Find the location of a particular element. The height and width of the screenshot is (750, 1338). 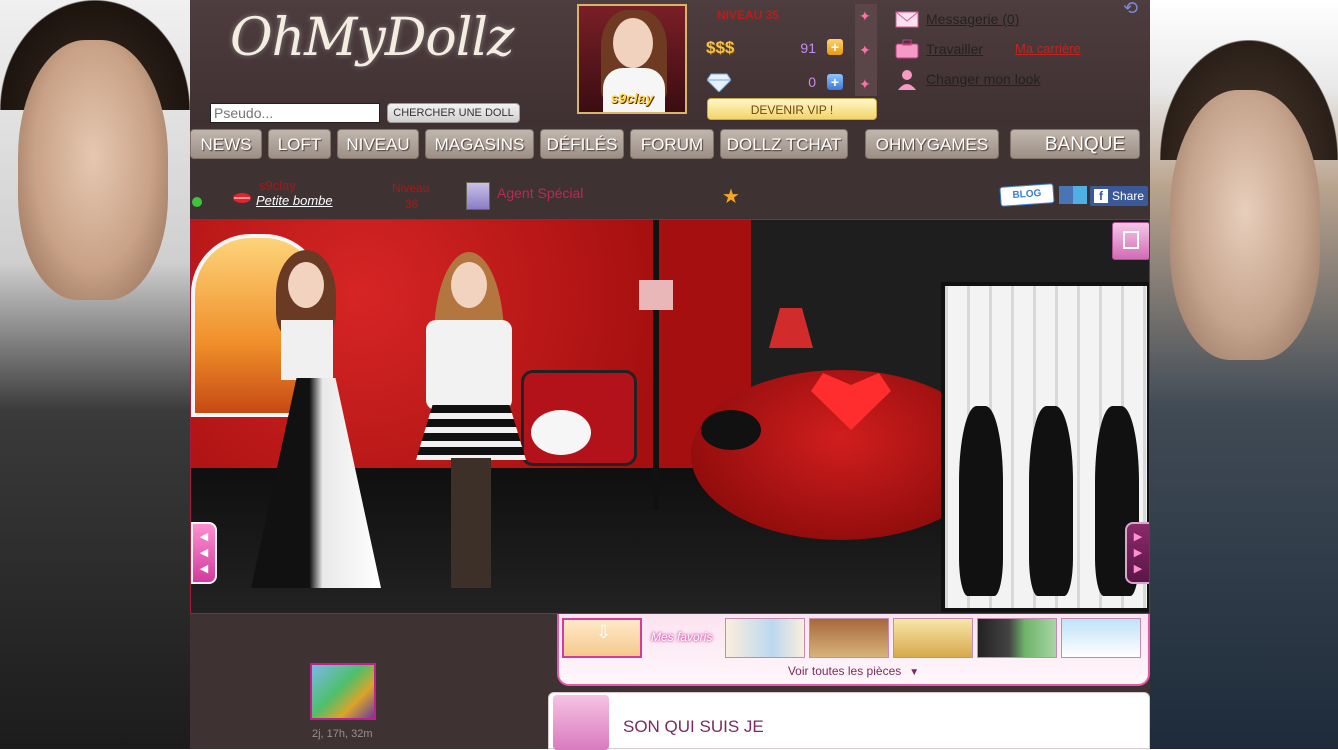

status-niveau-value: 36 is located at coordinates (412, 204).